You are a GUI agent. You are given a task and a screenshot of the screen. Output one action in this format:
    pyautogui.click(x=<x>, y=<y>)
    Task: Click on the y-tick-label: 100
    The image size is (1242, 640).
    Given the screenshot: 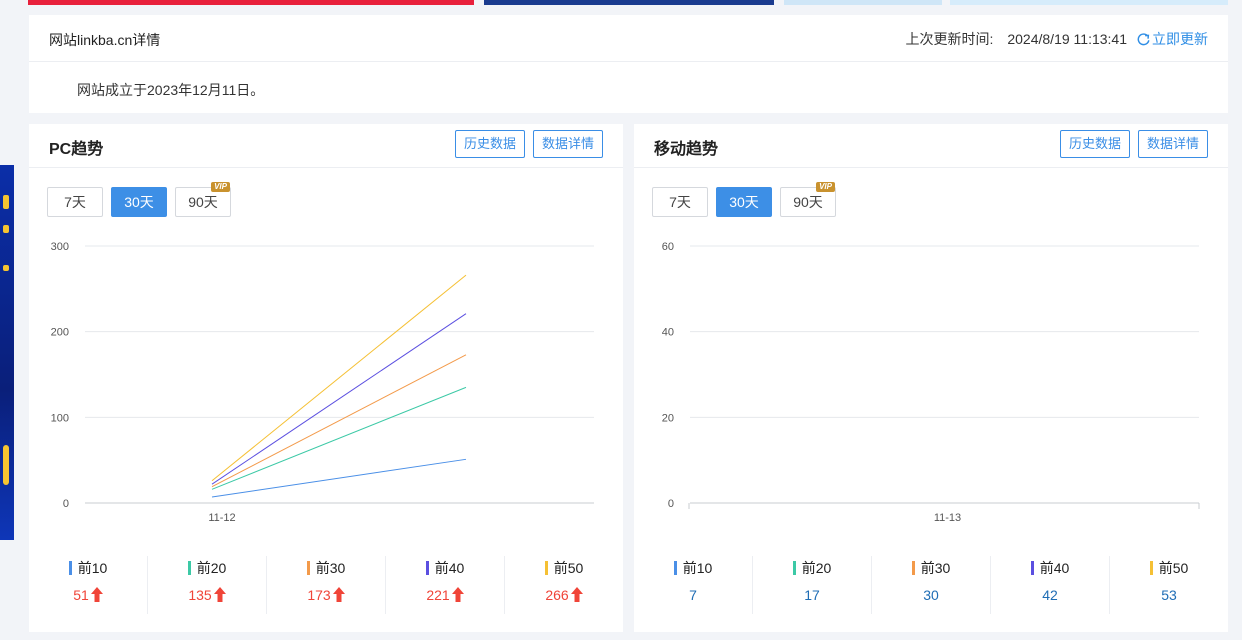 What is the action you would take?
    pyautogui.click(x=60, y=418)
    